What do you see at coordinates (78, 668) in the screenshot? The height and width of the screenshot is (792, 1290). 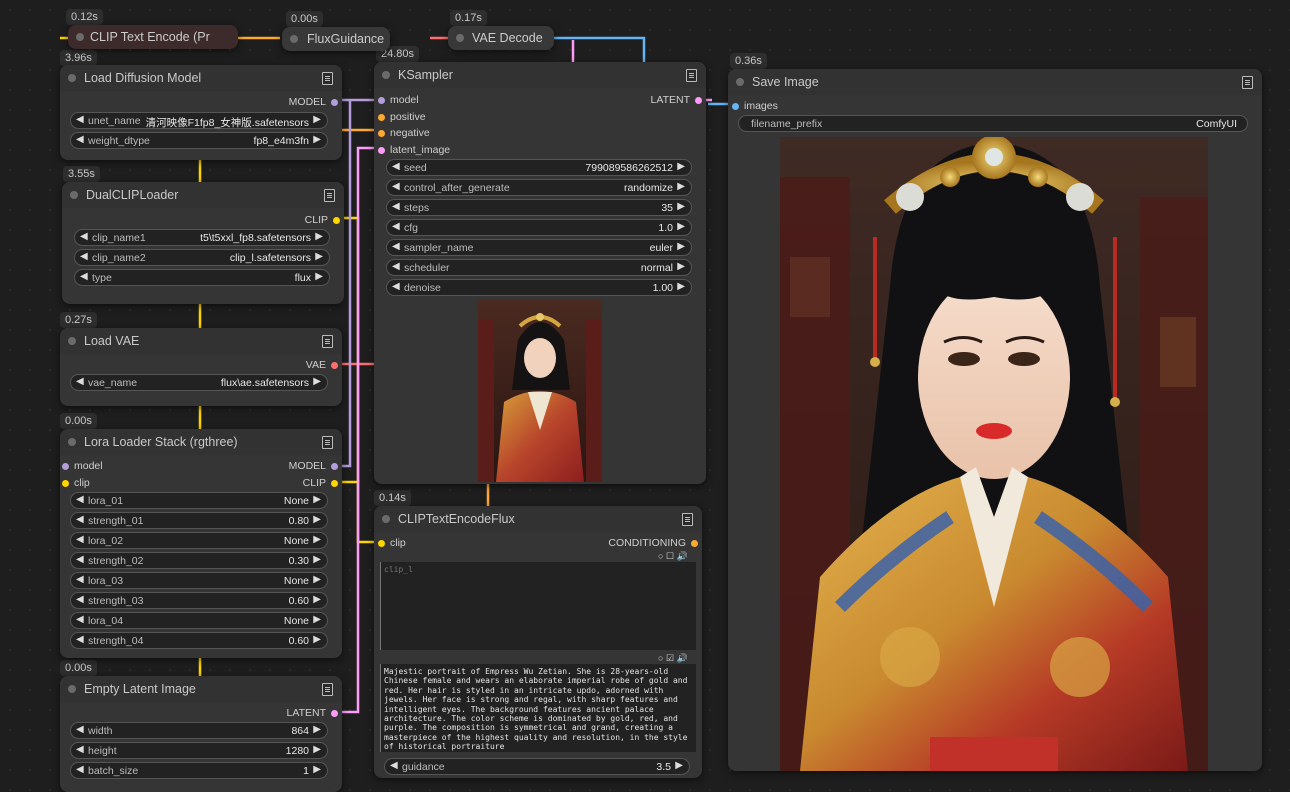 I see `timing-empty-latent: 0.00s` at bounding box center [78, 668].